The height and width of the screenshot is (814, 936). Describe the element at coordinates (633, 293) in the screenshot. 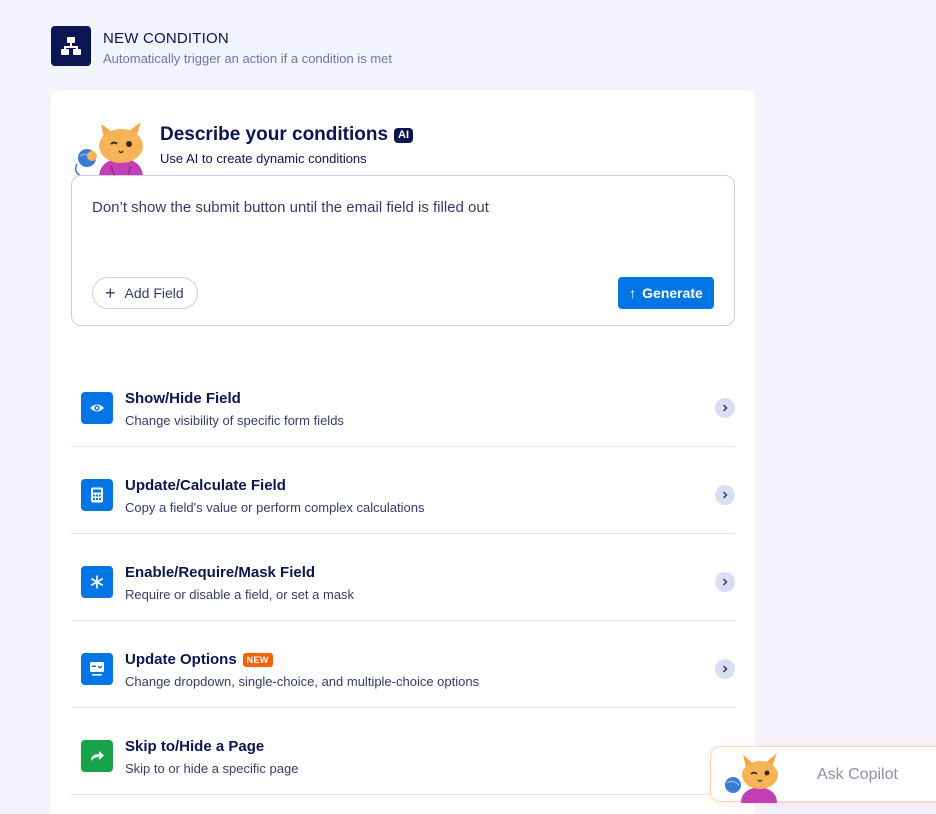

I see `arrow-up-icon: ↑` at that location.